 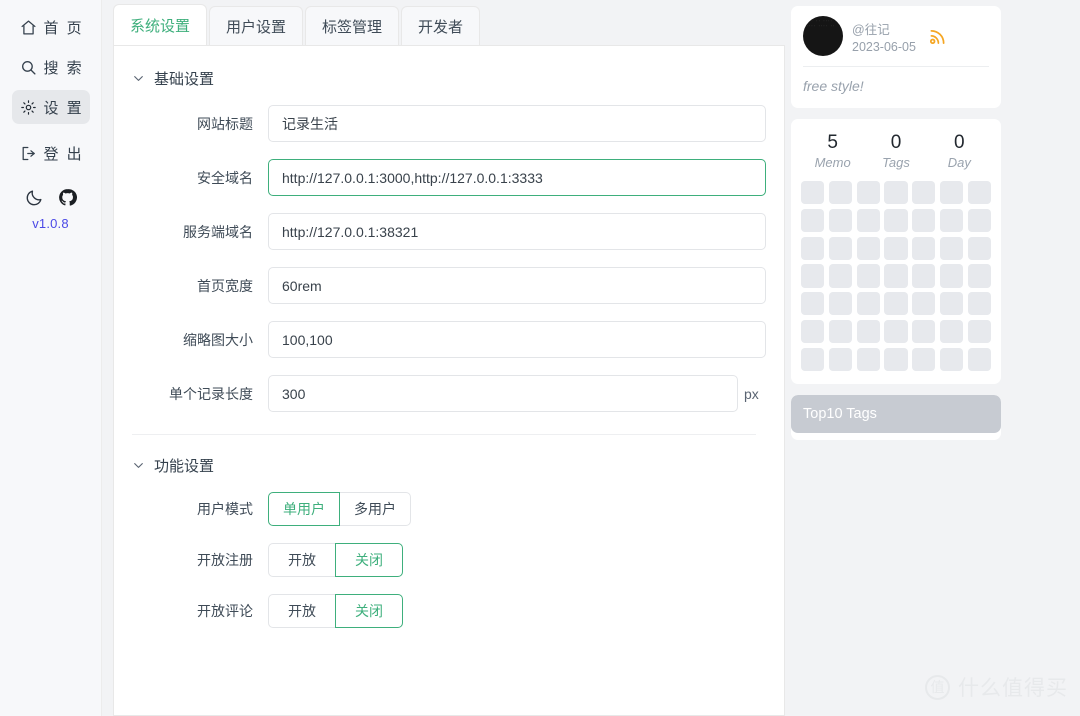 What do you see at coordinates (937, 36) in the screenshot?
I see `rss-icon` at bounding box center [937, 36].